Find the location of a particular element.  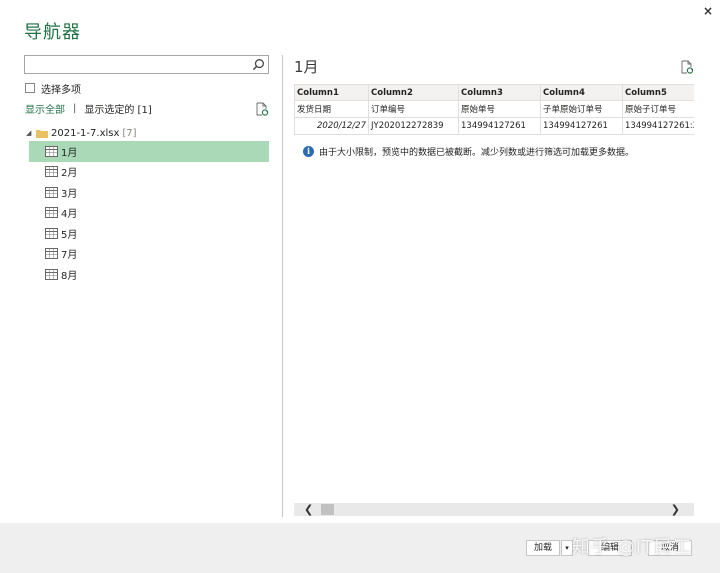

navigator-tree: ◢ 2021-1-7.xlsx [7] 1月 2月 3月 4月 5月 7月 8月 is located at coordinates (147, 205).